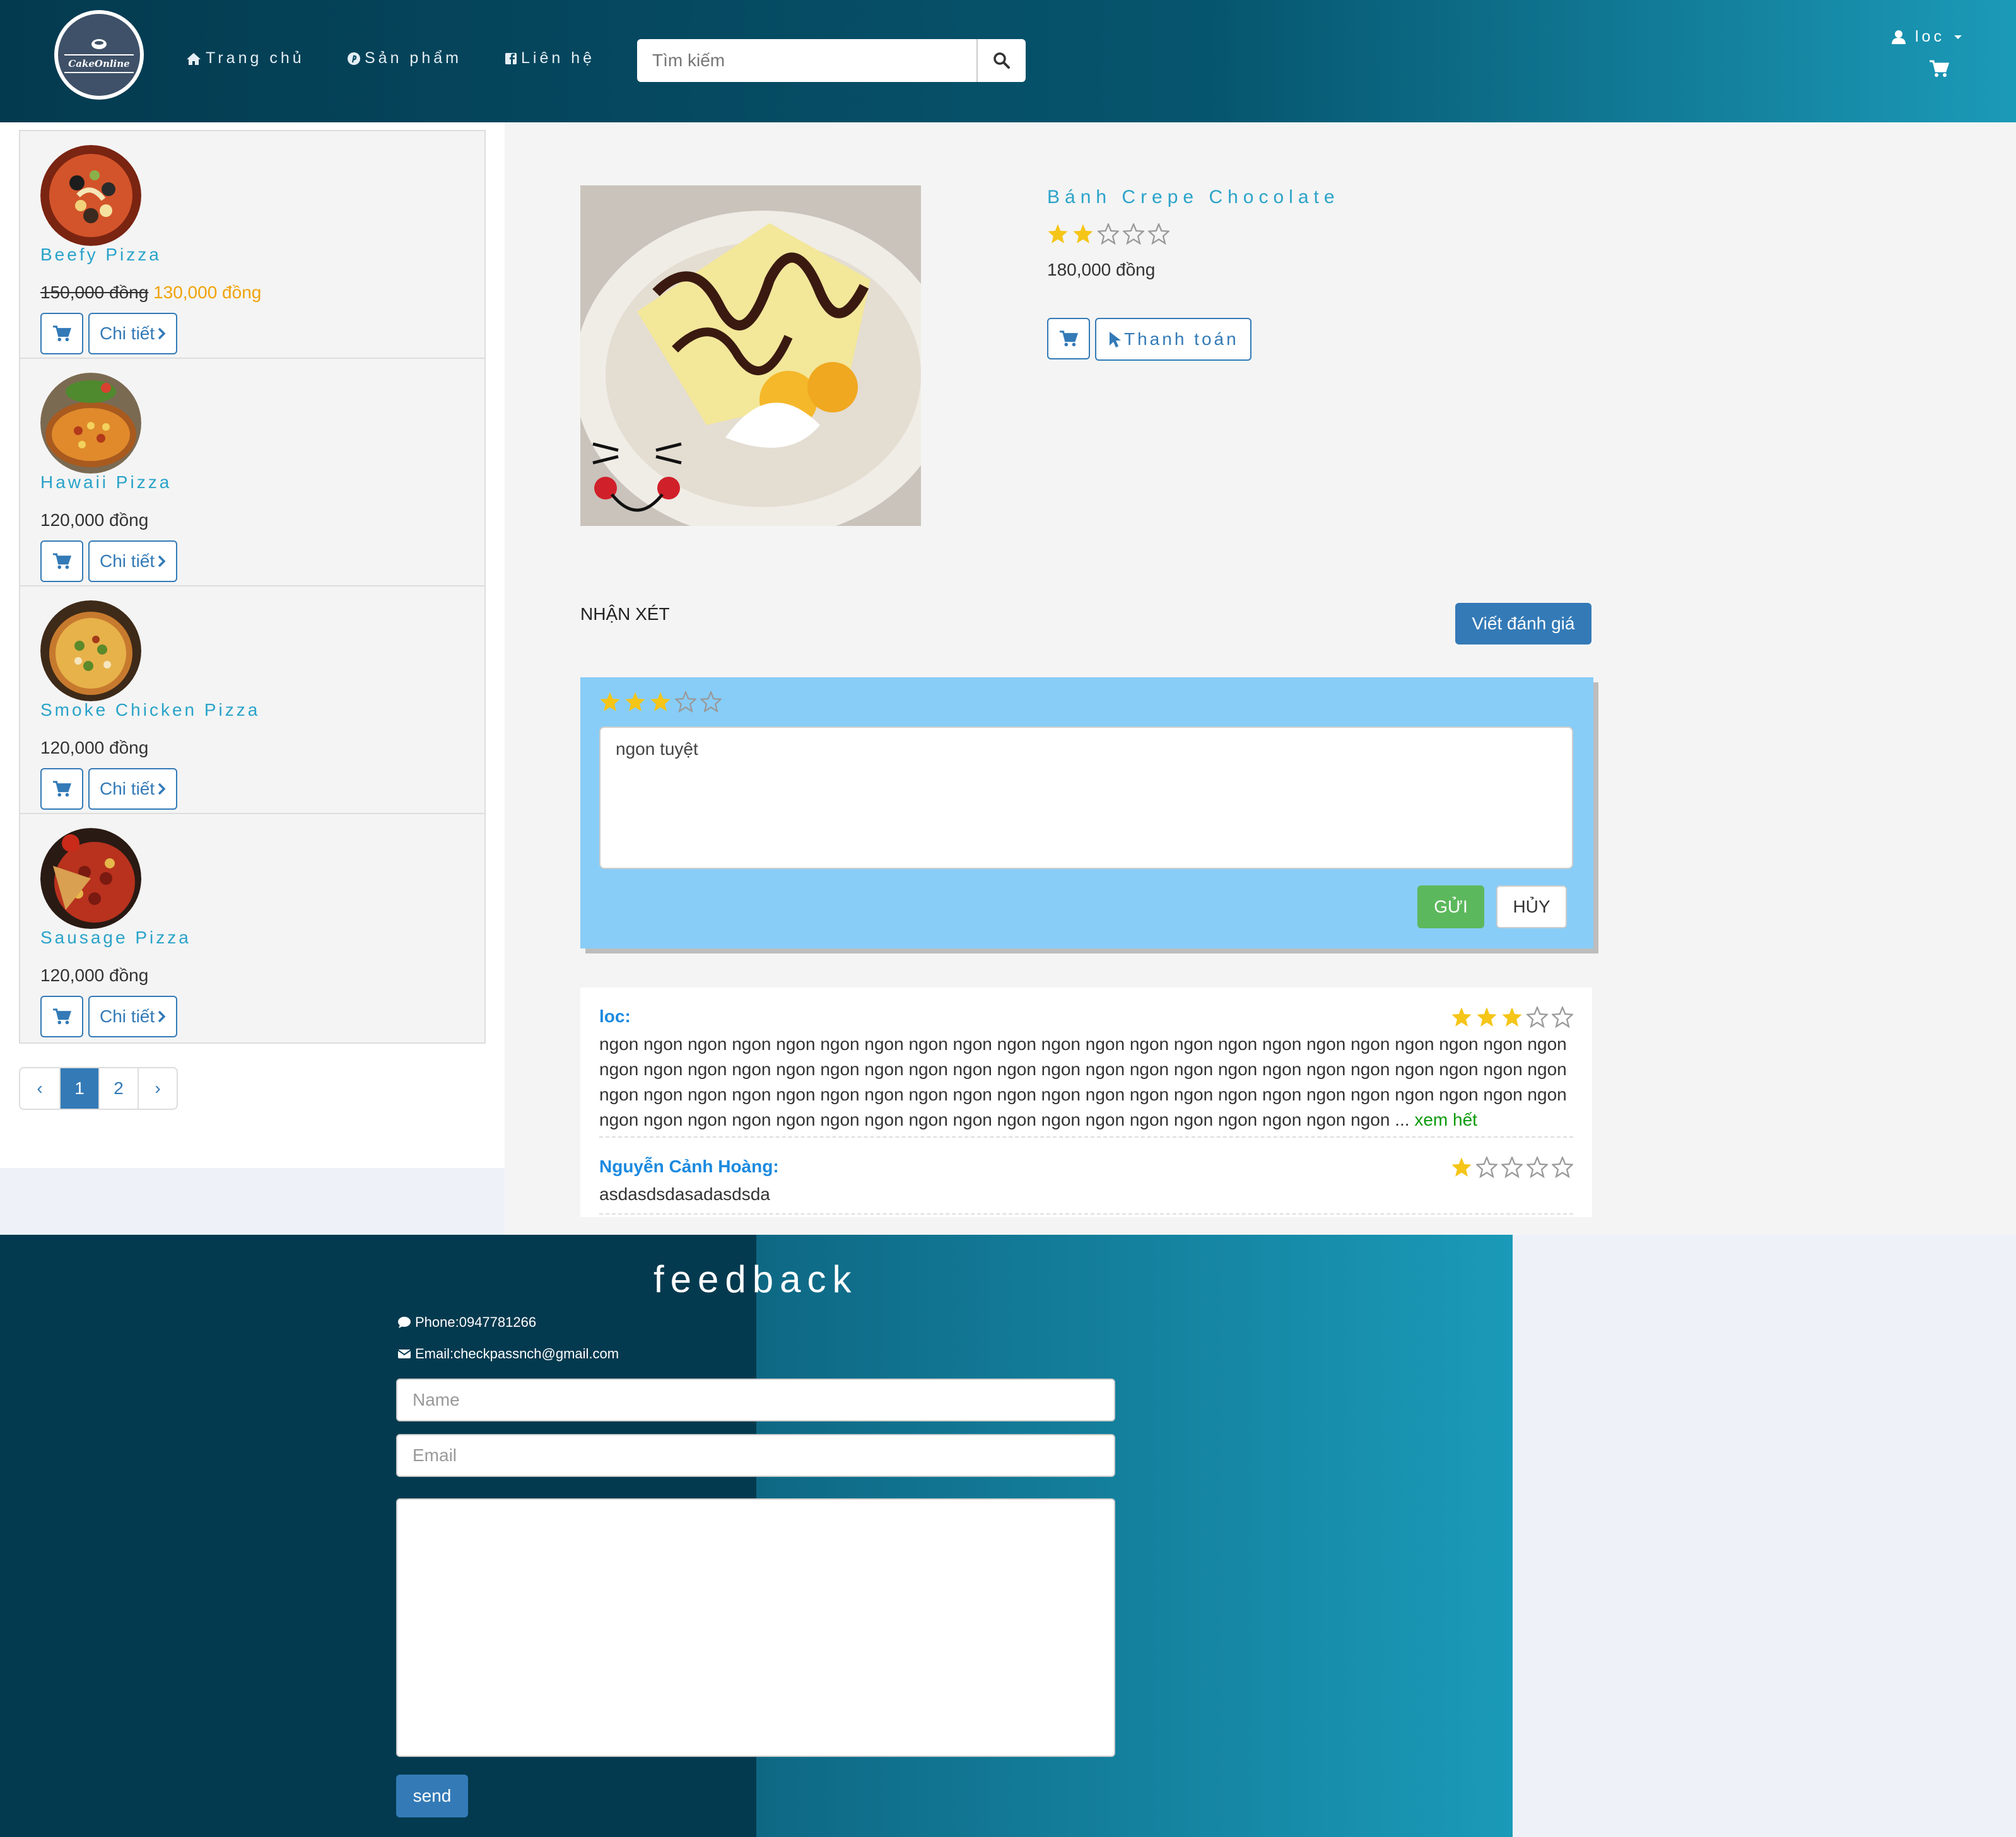  I want to click on feedback-send-button: send, so click(432, 1796).